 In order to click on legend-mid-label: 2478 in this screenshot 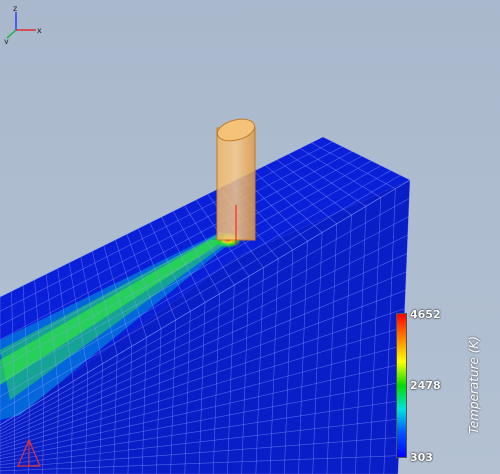, I will do `click(425, 385)`.